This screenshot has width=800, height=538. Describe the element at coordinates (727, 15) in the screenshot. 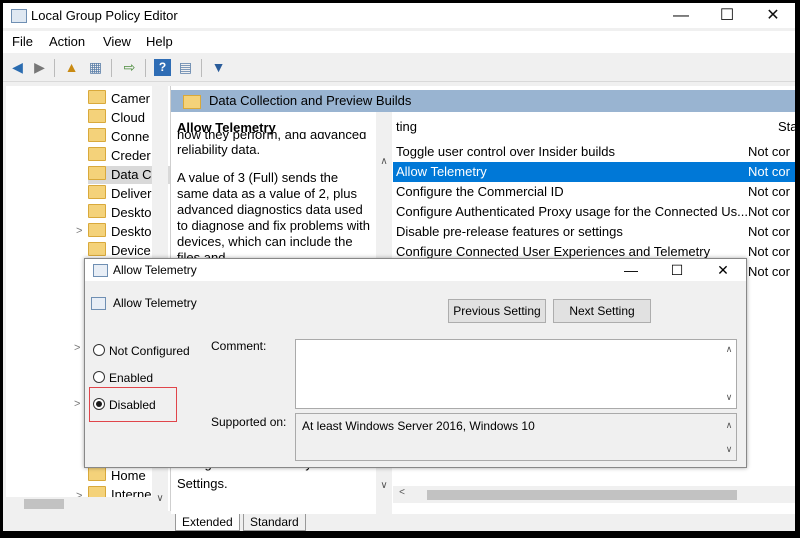

I see `maximize-button: ☐` at that location.